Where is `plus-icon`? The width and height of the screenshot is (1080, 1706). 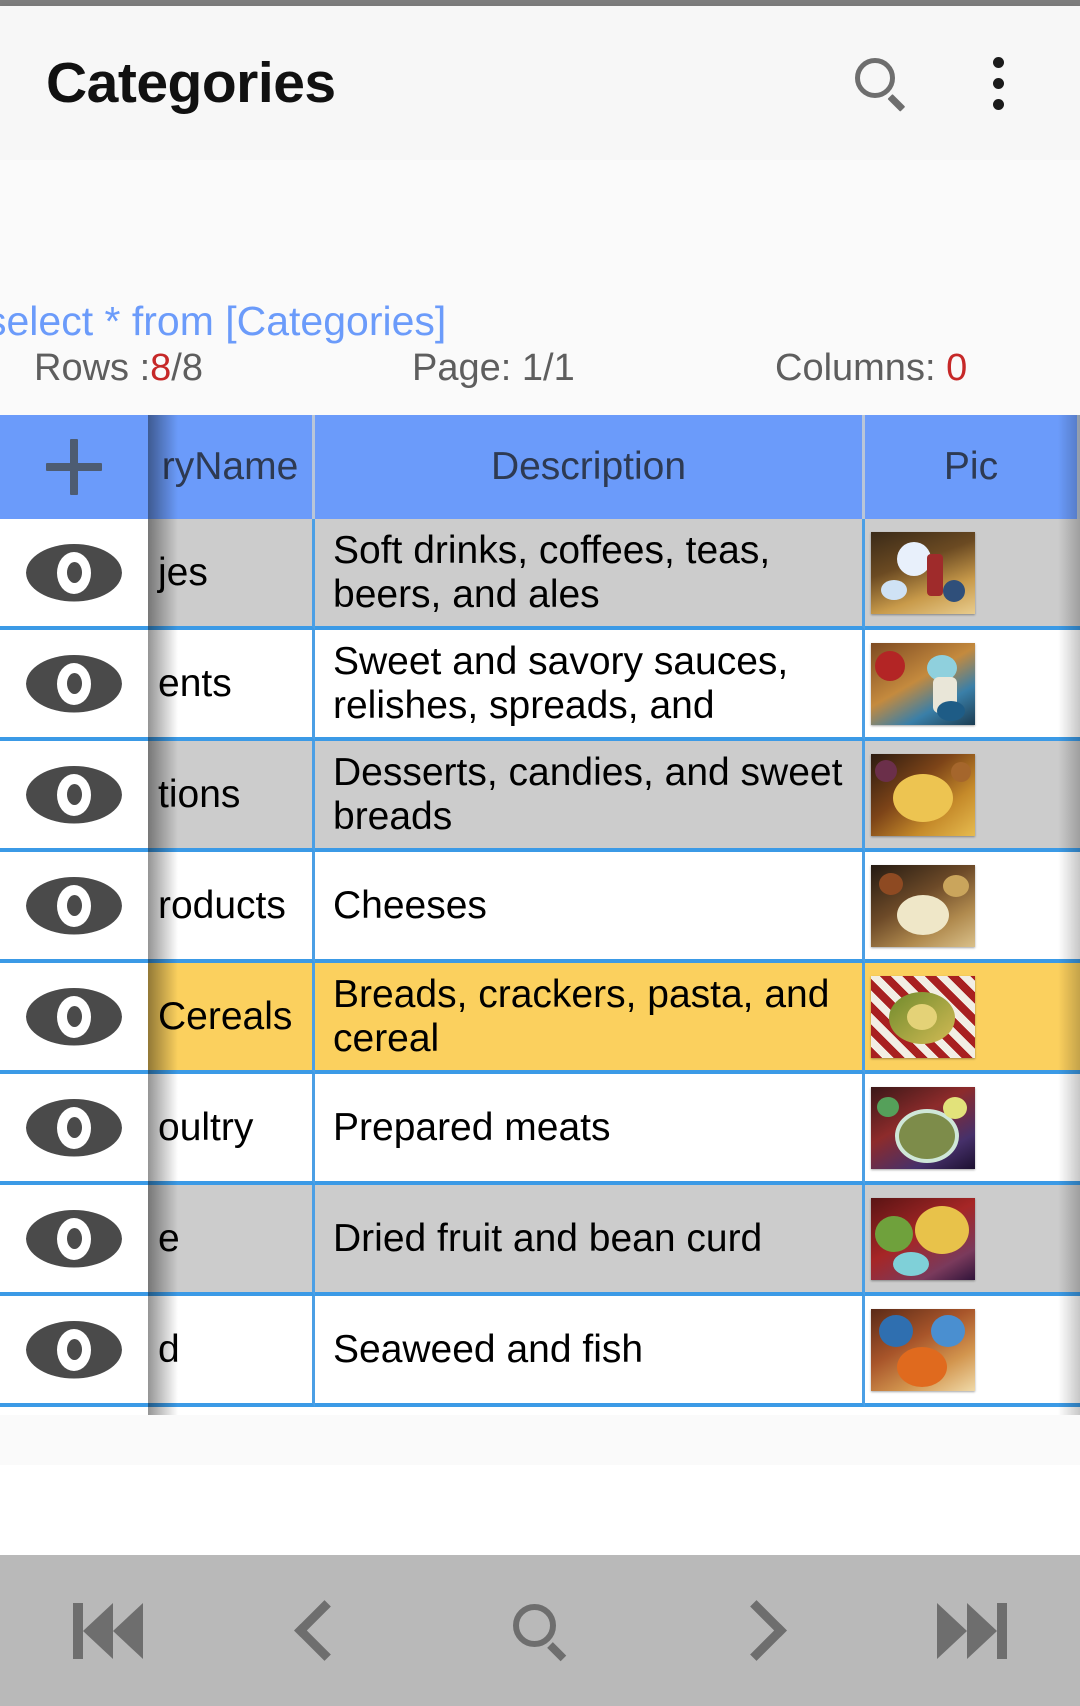
plus-icon is located at coordinates (74, 467).